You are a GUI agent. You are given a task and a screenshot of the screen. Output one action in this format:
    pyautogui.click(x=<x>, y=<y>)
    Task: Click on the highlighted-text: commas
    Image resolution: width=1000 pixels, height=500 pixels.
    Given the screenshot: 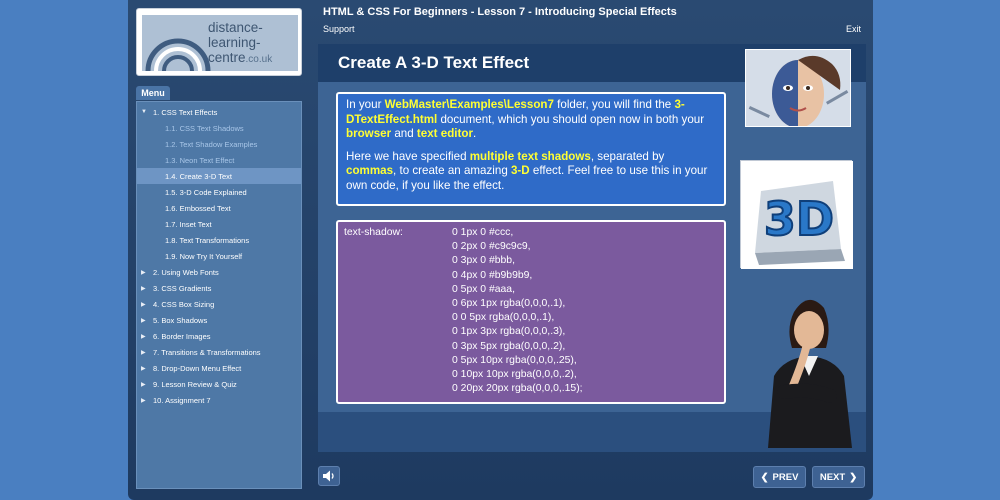 What is the action you would take?
    pyautogui.click(x=370, y=170)
    